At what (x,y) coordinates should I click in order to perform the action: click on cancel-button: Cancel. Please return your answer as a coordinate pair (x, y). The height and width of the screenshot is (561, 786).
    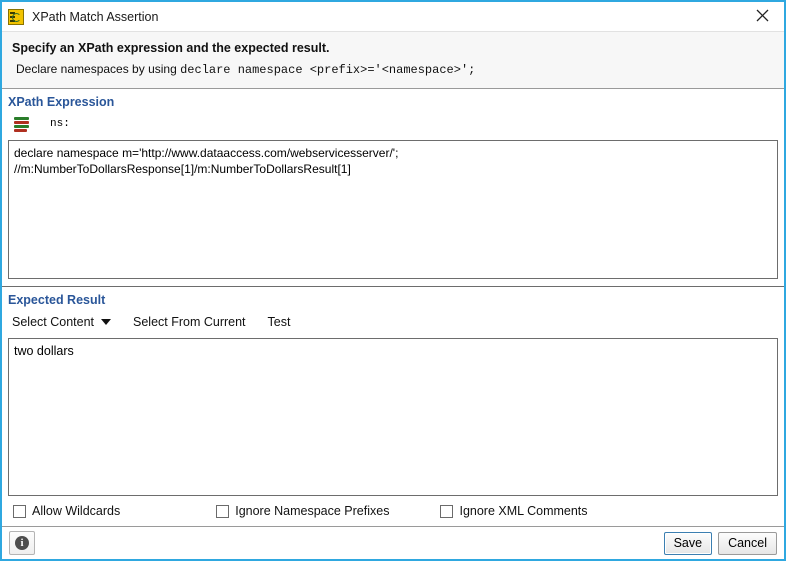
    Looking at the image, I should click on (747, 543).